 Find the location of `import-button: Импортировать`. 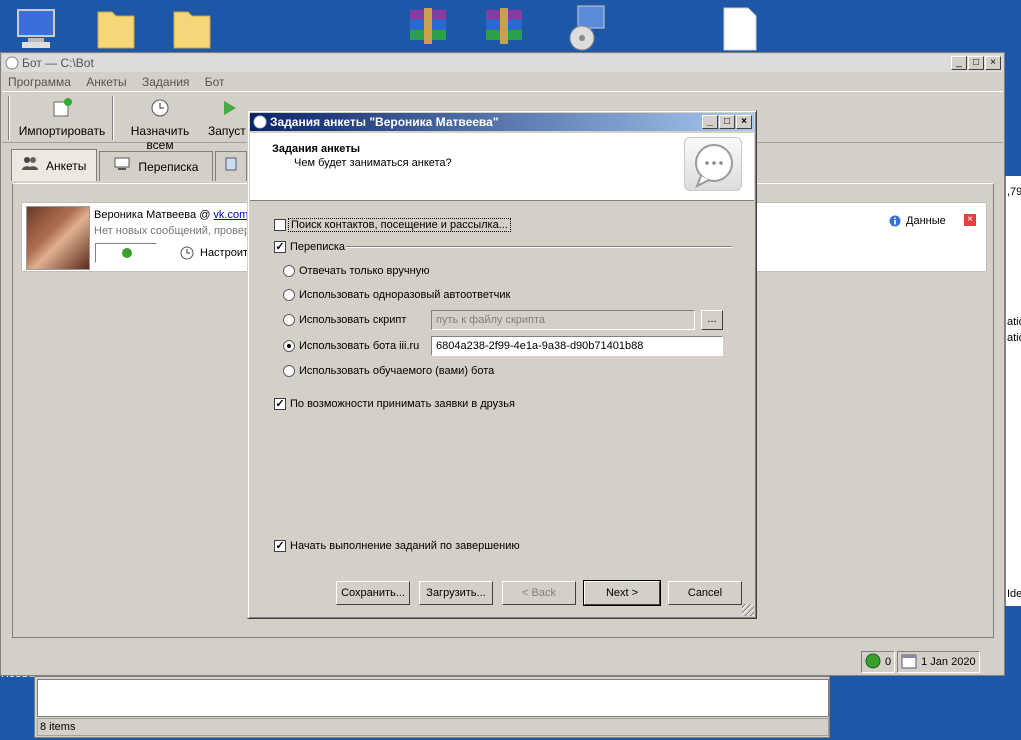

import-button: Импортировать is located at coordinates (62, 118).